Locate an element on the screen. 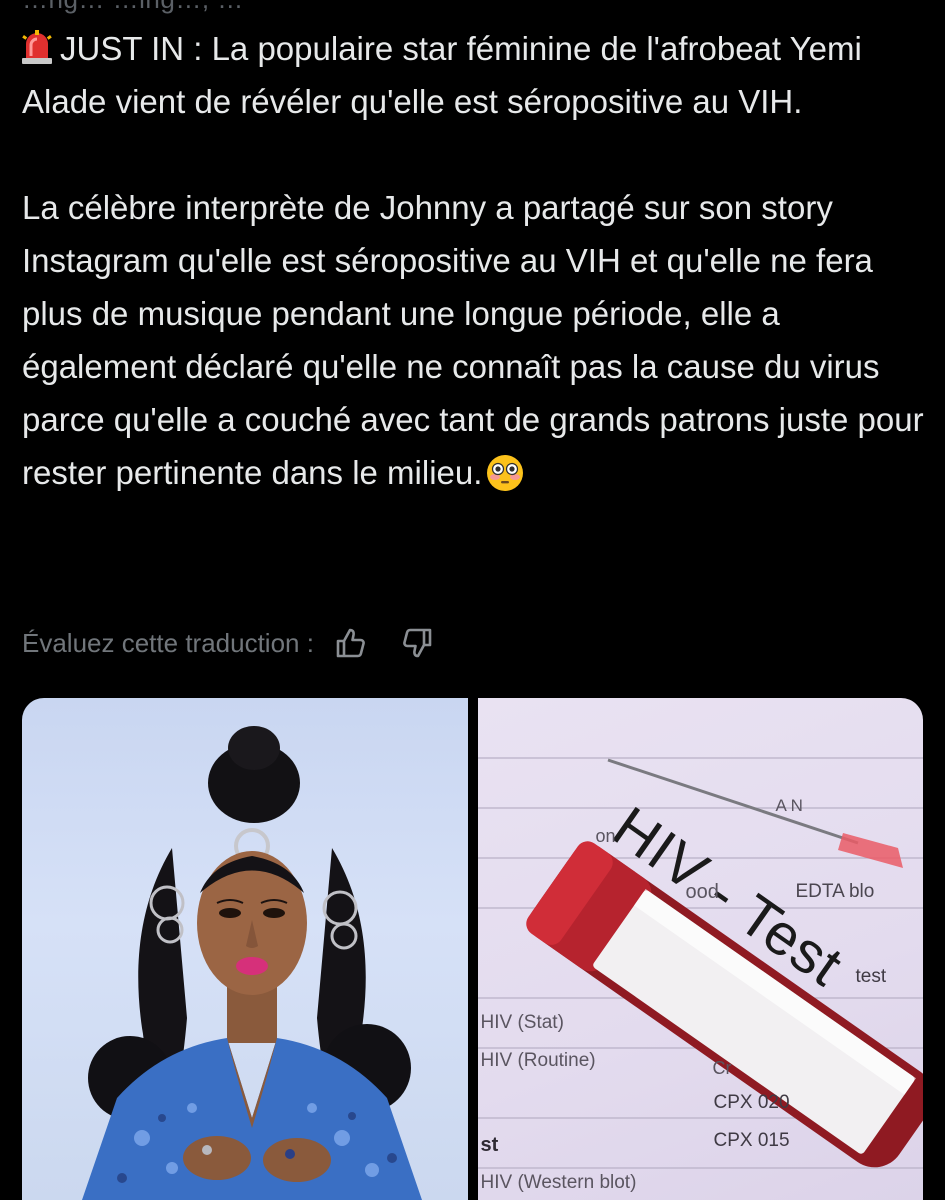 The width and height of the screenshot is (945, 1200). form-hiv-routine: HIV (Routine) is located at coordinates (538, 1060).